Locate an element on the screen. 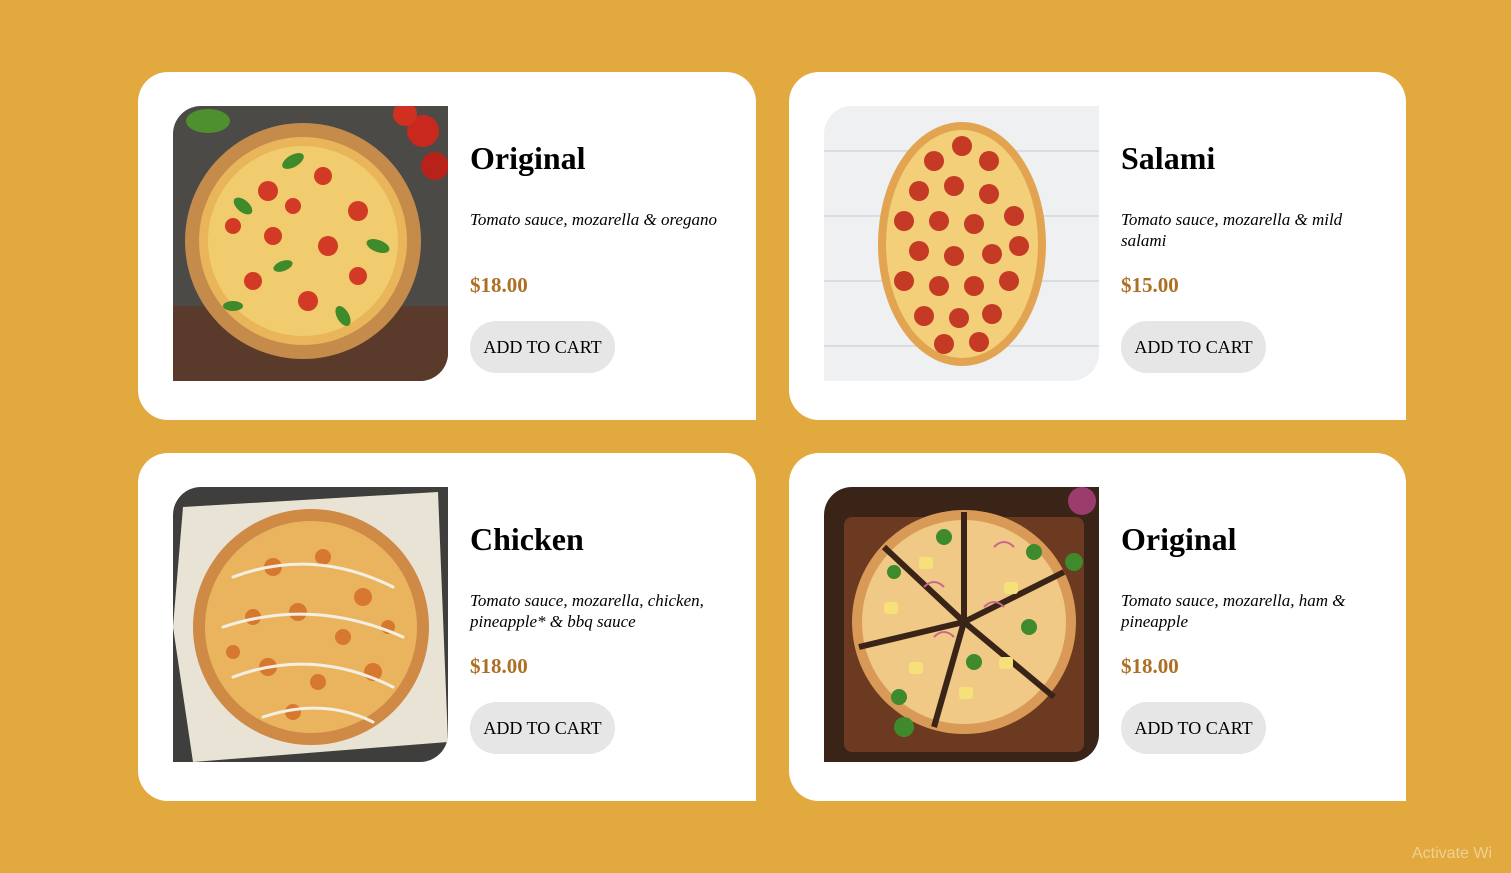 Image resolution: width=1511 pixels, height=873 pixels. chicken-bbq-pizza-image is located at coordinates (310, 624).